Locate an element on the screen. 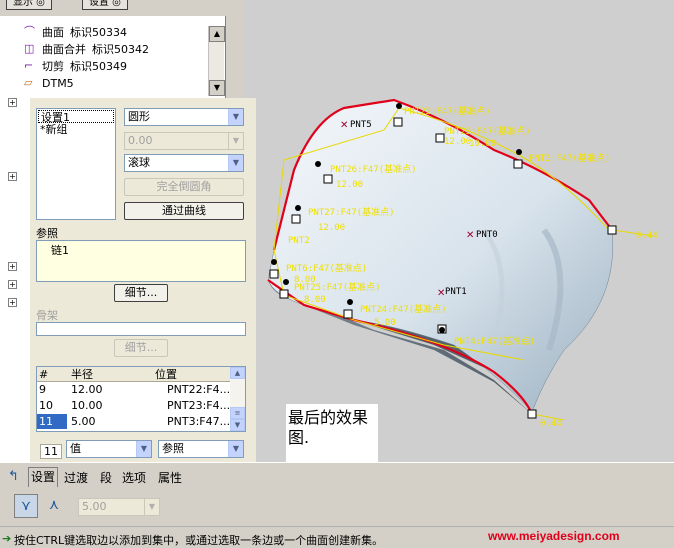  label-val-10: 10.00 is located at coordinates (482, 144).